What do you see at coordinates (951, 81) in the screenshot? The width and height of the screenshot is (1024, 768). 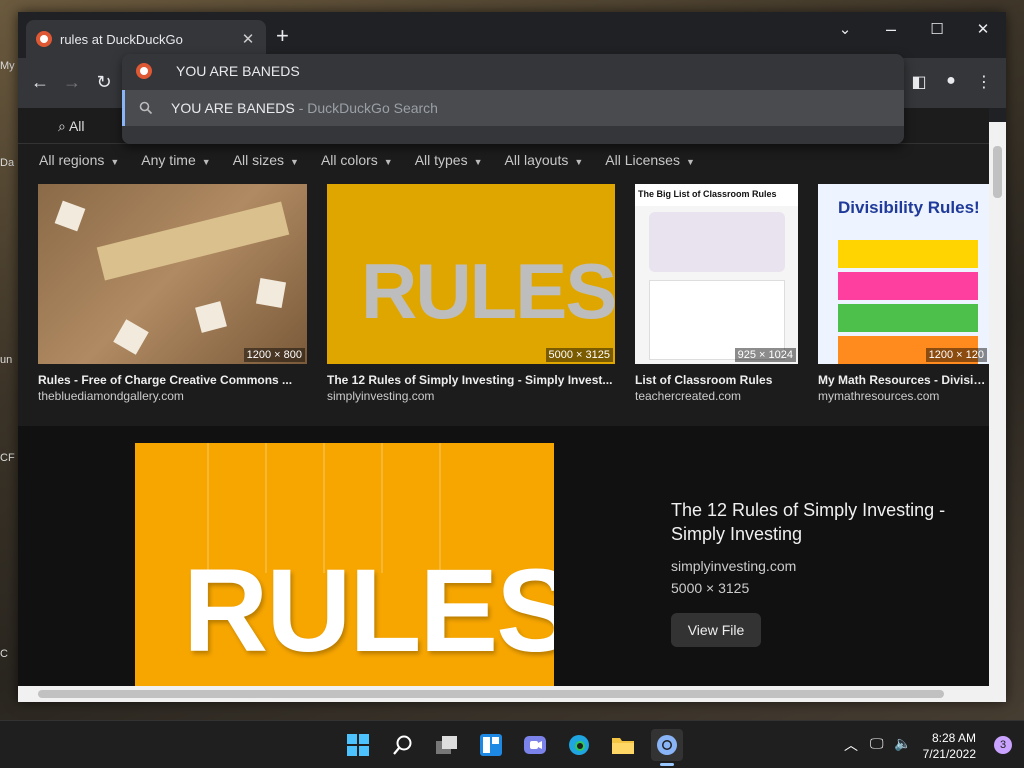 I see `profile-icon: ●` at bounding box center [951, 81].